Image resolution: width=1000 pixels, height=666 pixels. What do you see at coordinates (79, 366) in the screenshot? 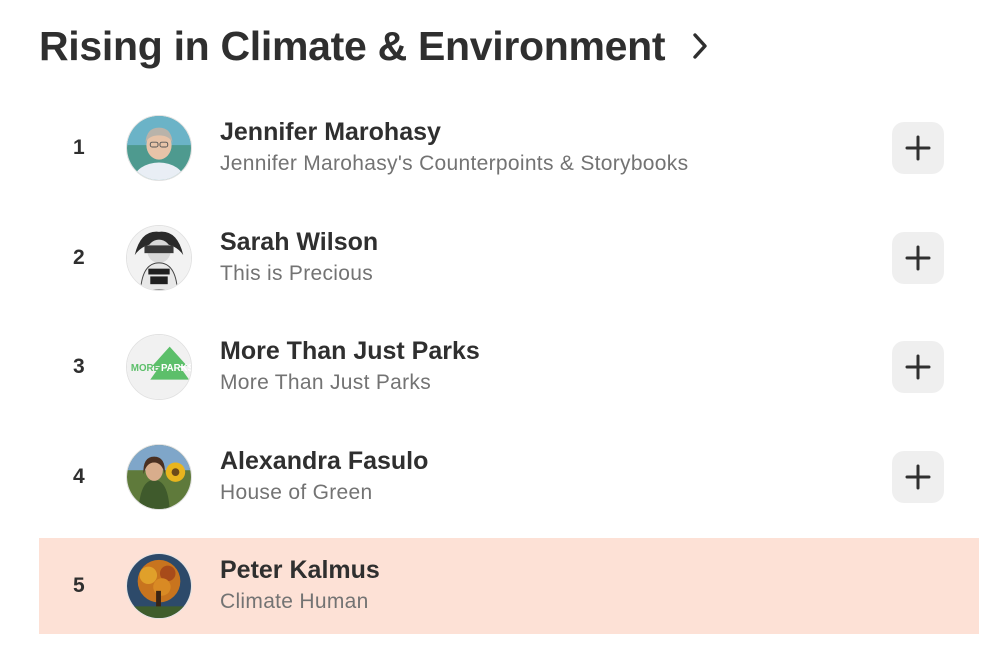
I see `rank-number: 3` at bounding box center [79, 366].